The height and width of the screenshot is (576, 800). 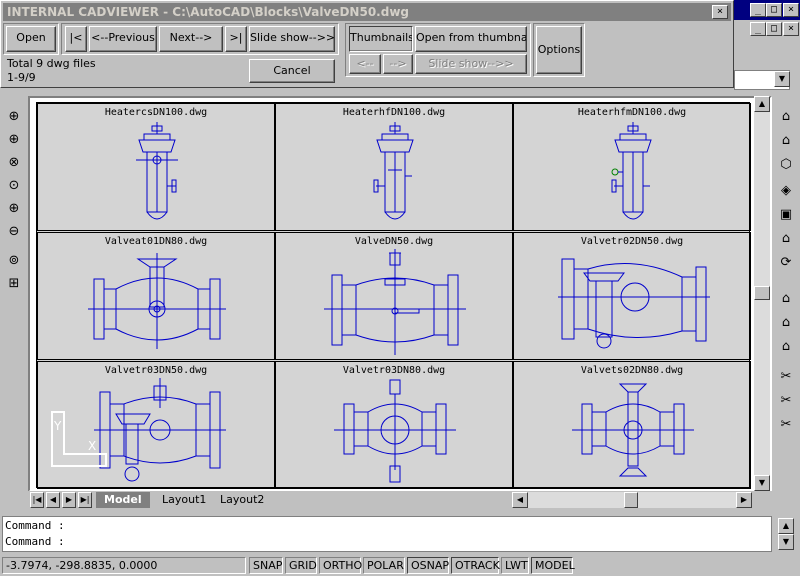 I want to click on thumbnail-cell: Valvets02DN80.dwg, so click(x=632, y=425).